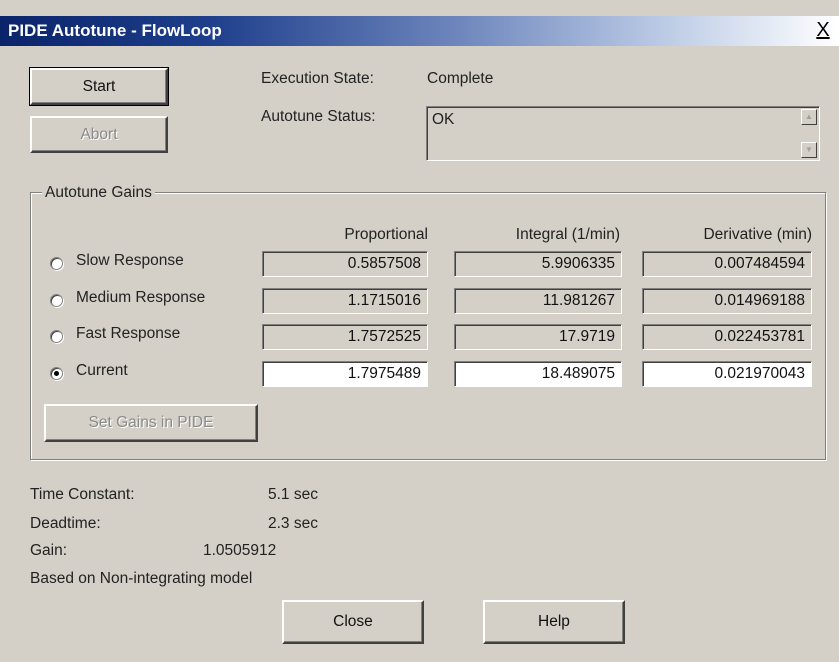  Describe the element at coordinates (317, 78) in the screenshot. I see `execution-state-label: Execution State:` at that location.